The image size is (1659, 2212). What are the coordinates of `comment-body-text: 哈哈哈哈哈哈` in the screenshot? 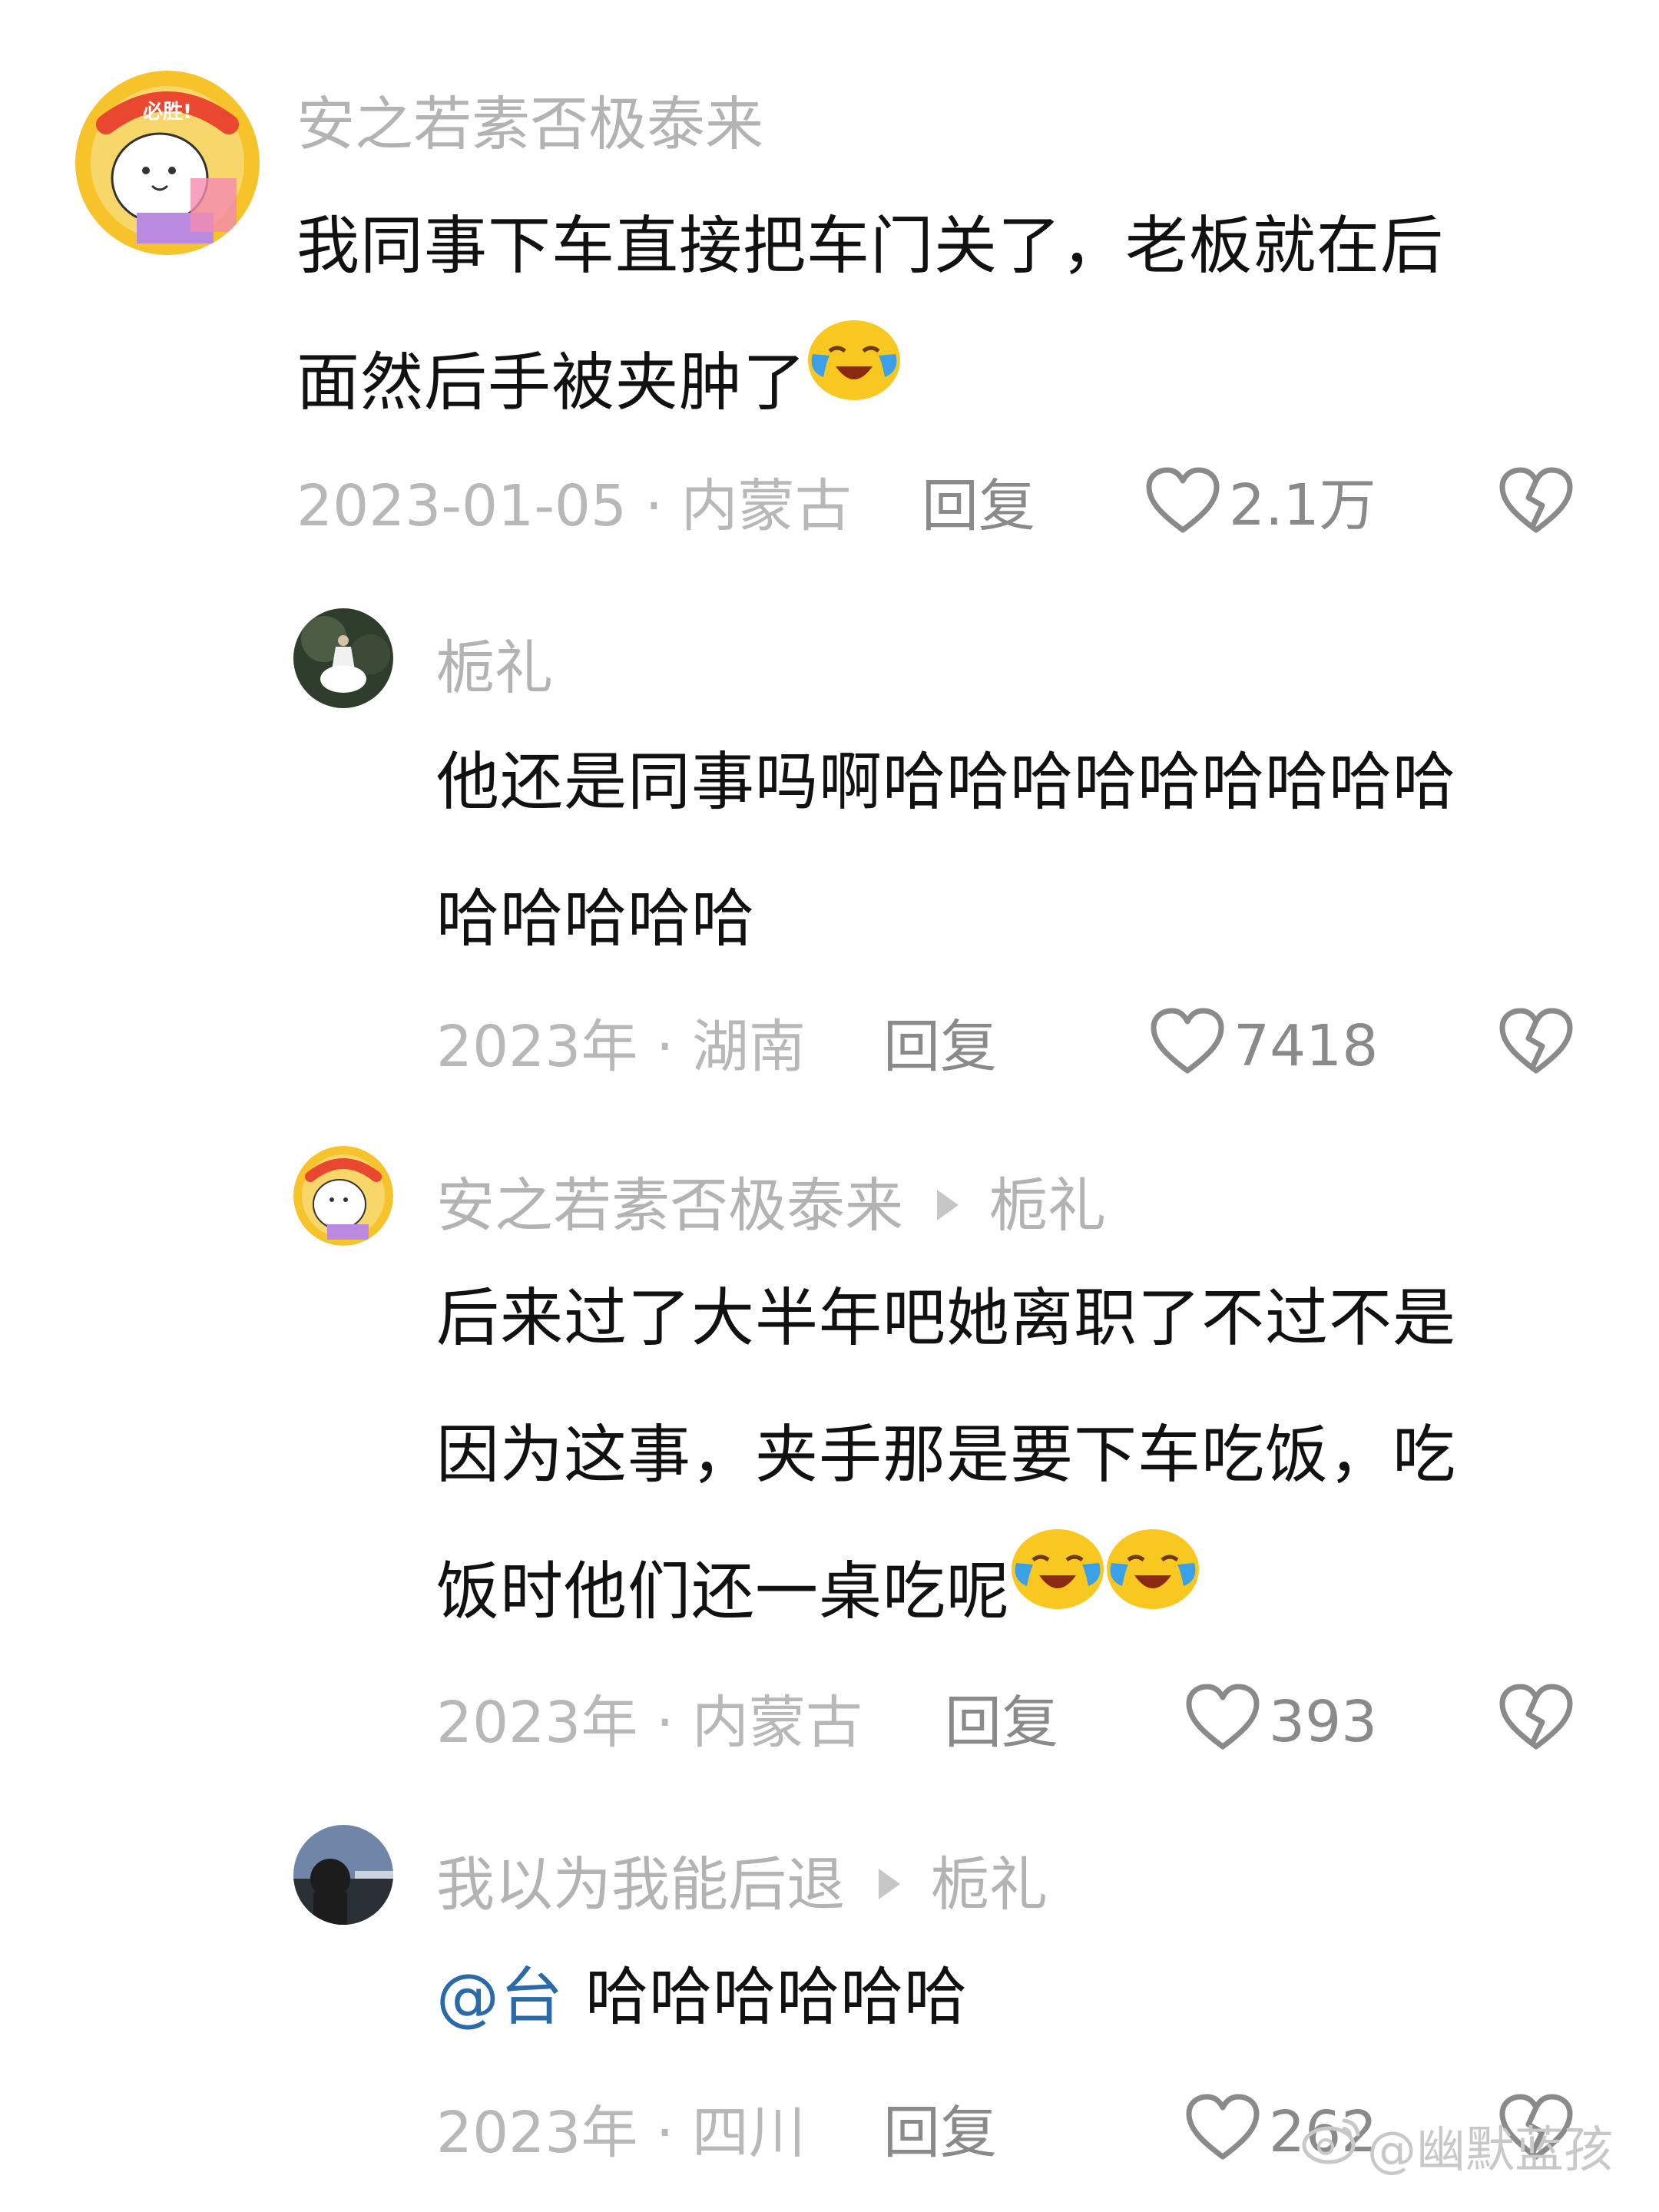 It's located at (777, 1998).